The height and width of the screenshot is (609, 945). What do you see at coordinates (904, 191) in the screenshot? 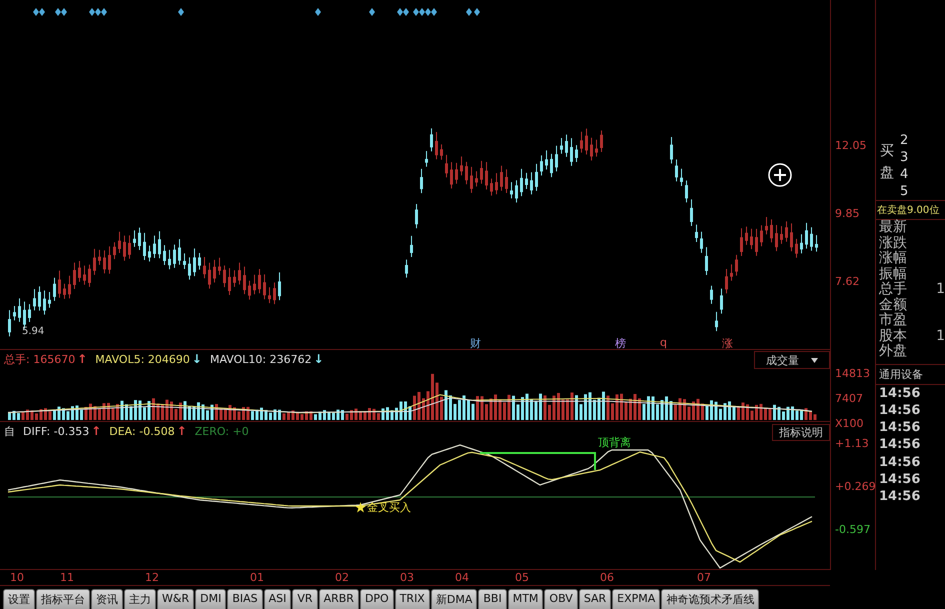
I see `order-level: 5` at bounding box center [904, 191].